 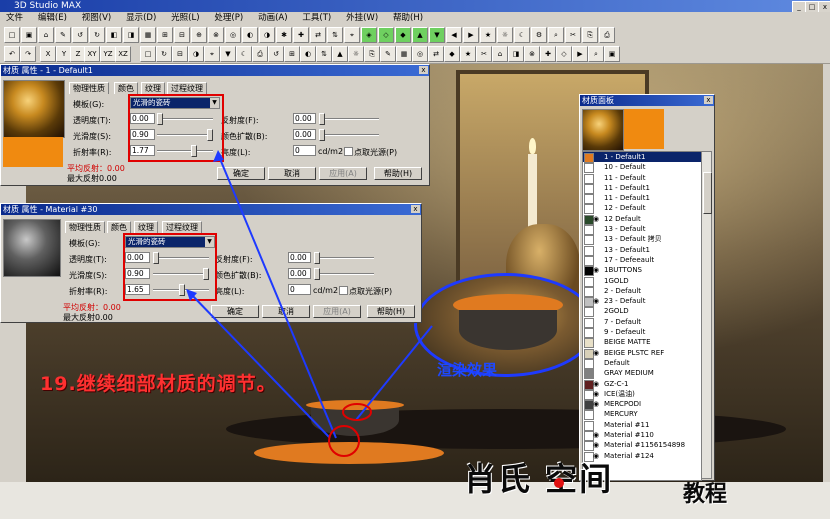 What do you see at coordinates (539, 479) in the screenshot?
I see `brand-logo-main: 肖氏 空间` at bounding box center [539, 479].